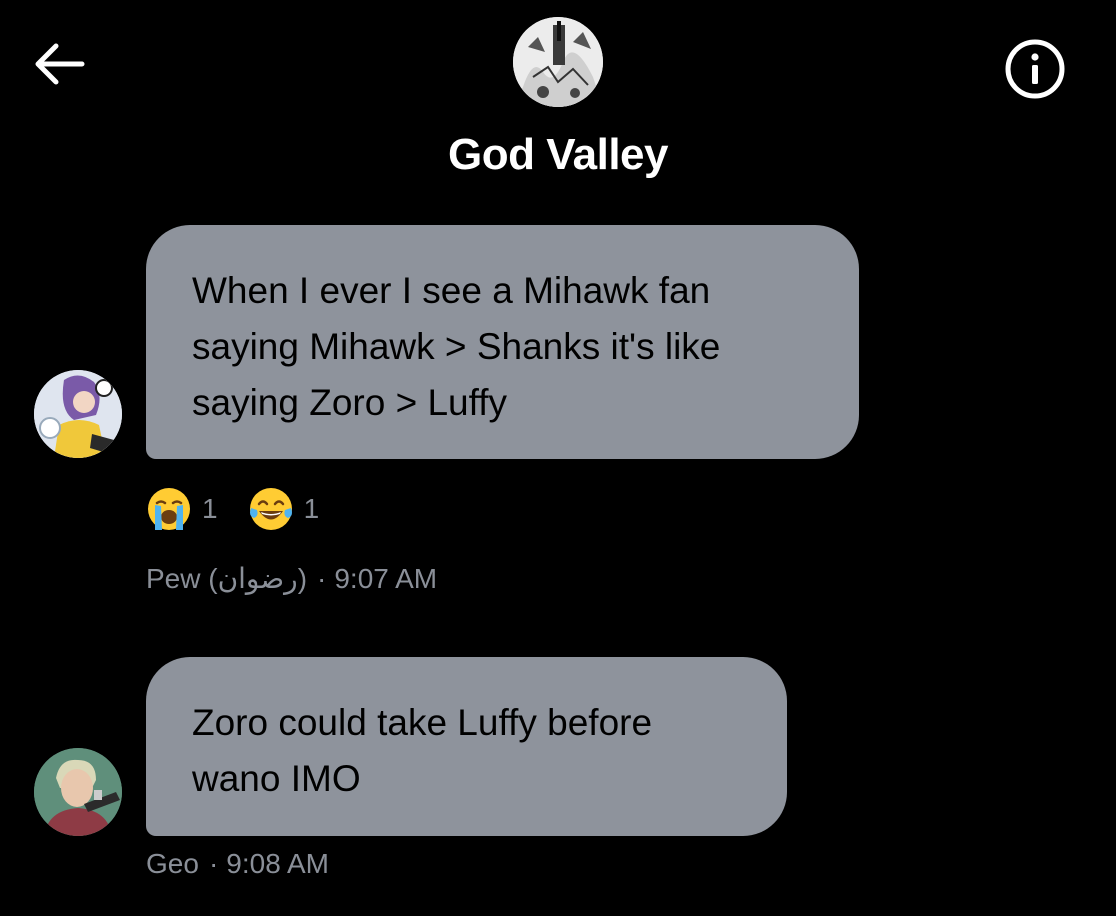 The image size is (1116, 916). I want to click on message-time: 9:07 AM, so click(386, 578).